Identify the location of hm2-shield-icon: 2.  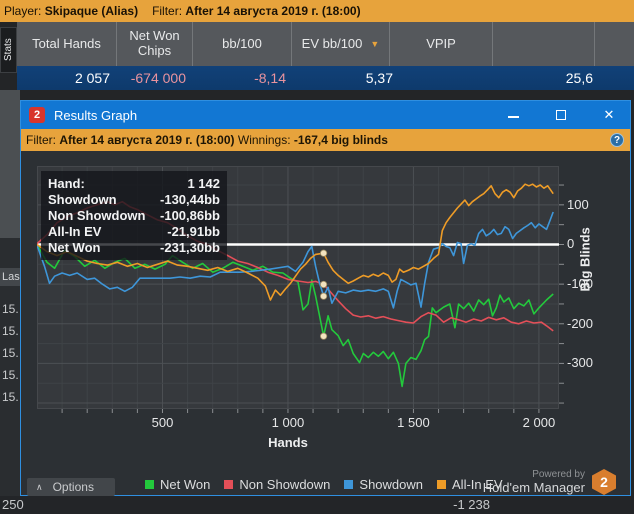
(37, 115).